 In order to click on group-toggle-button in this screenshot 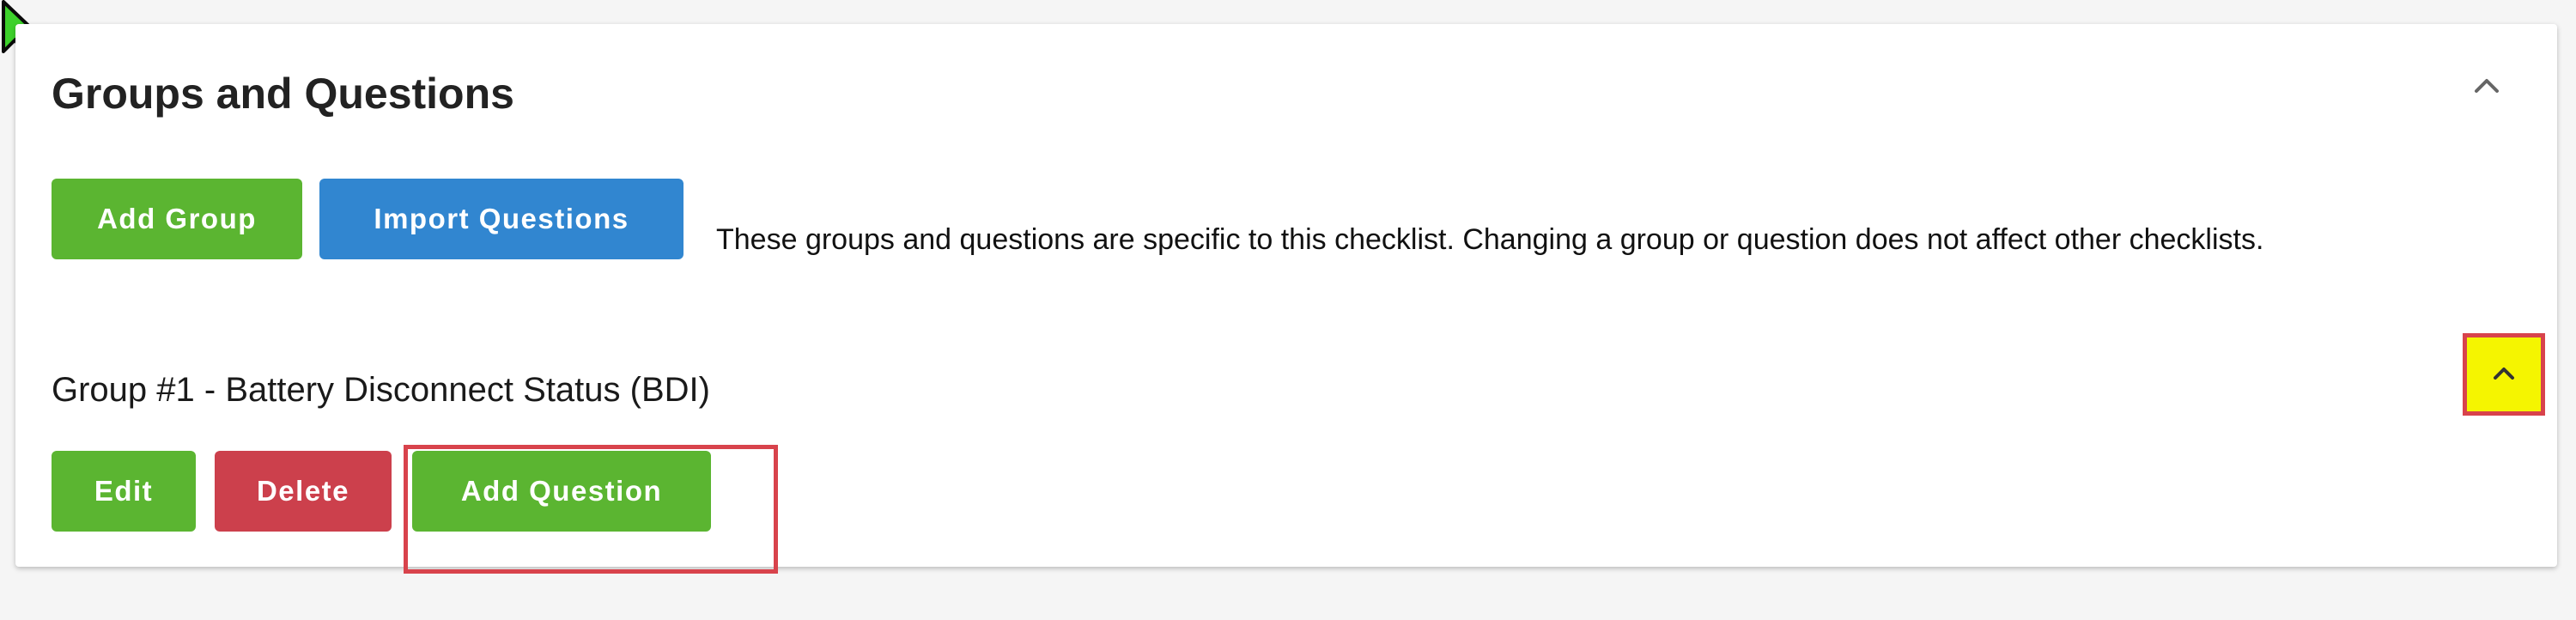, I will do `click(2504, 374)`.